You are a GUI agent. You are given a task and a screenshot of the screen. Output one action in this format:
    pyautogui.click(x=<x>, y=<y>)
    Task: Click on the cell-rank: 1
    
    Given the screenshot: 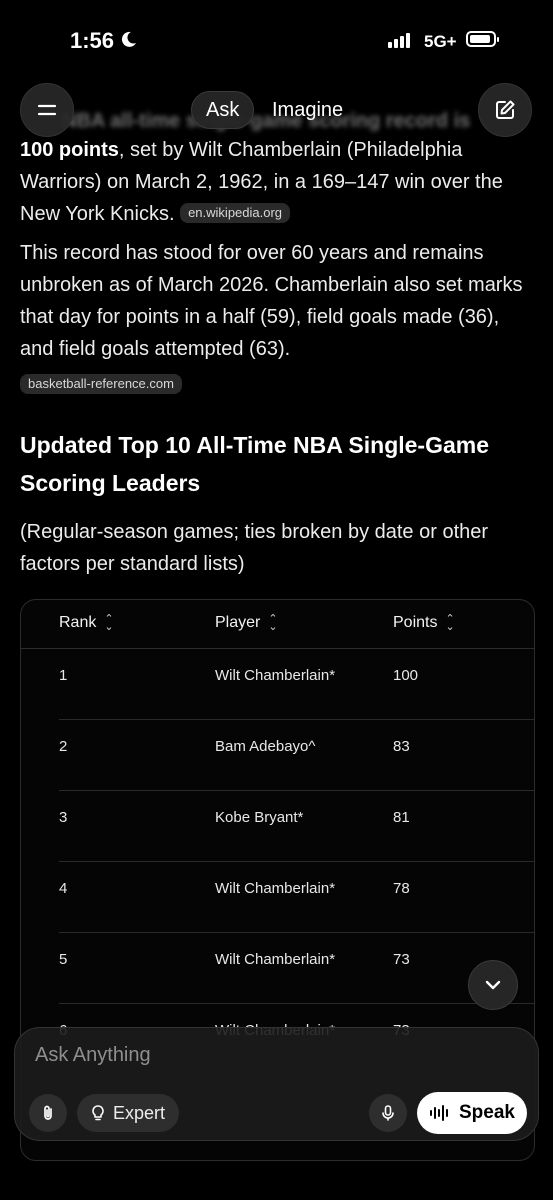 What is the action you would take?
    pyautogui.click(x=63, y=675)
    